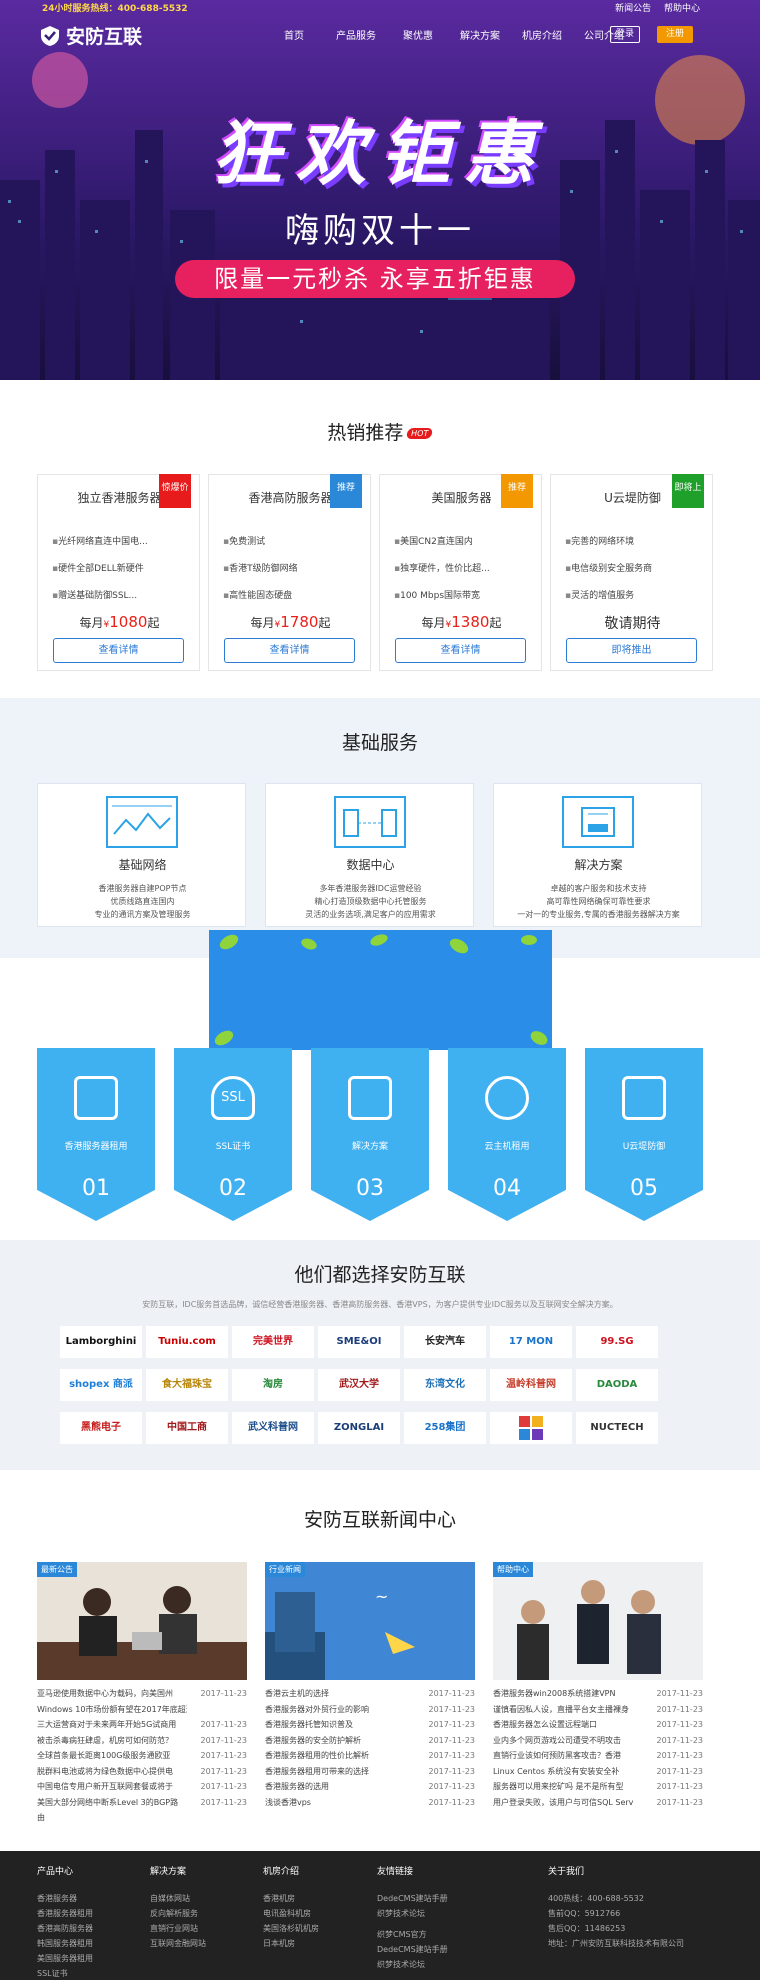 The height and width of the screenshot is (1981, 760). Describe the element at coordinates (616, 1898) in the screenshot. I see `footer-link: 400热线：400-688-5532` at that location.